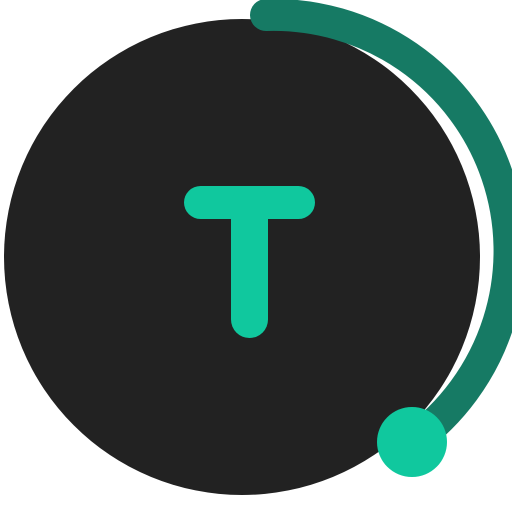 The image size is (512, 512). I want to click on letter-t-stem, so click(249, 262).